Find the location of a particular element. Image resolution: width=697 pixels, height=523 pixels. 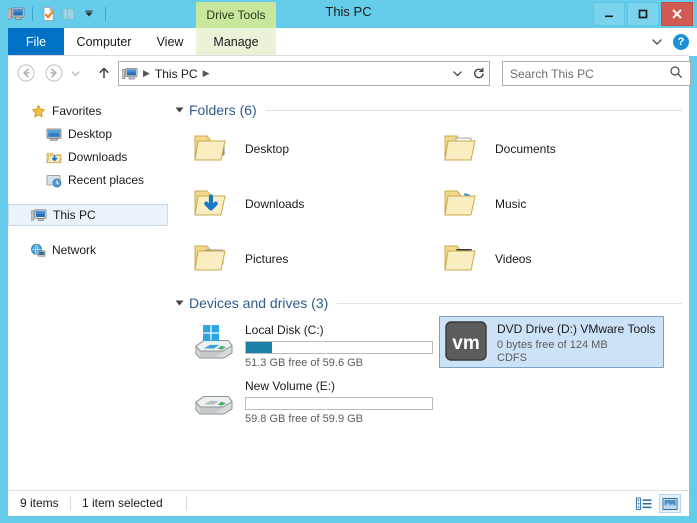

status-item-count: 9 items is located at coordinates (39, 503).